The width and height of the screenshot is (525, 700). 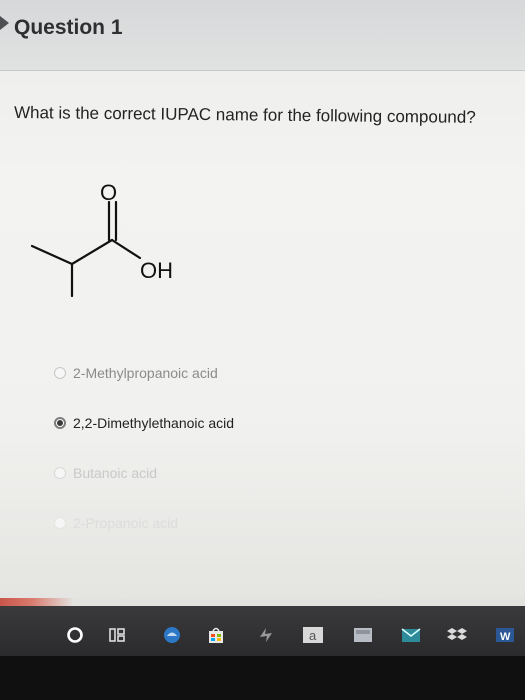 What do you see at coordinates (266, 635) in the screenshot?
I see `dollar-app-icon` at bounding box center [266, 635].